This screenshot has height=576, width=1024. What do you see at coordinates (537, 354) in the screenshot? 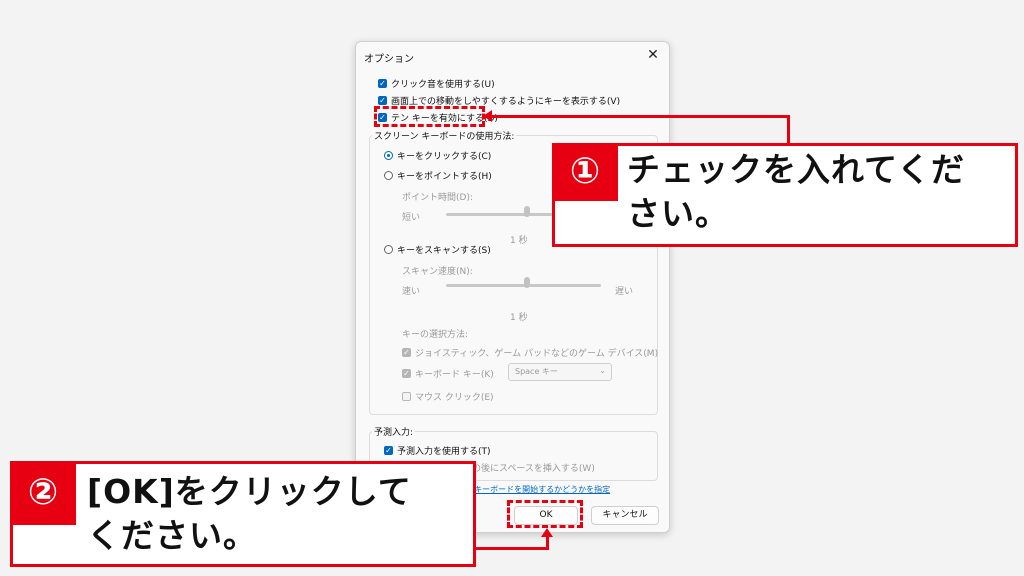
I see `joystick-label: ジョイスティック、ゲーム パッドなどのゲーム デバイス(M)` at bounding box center [537, 354].